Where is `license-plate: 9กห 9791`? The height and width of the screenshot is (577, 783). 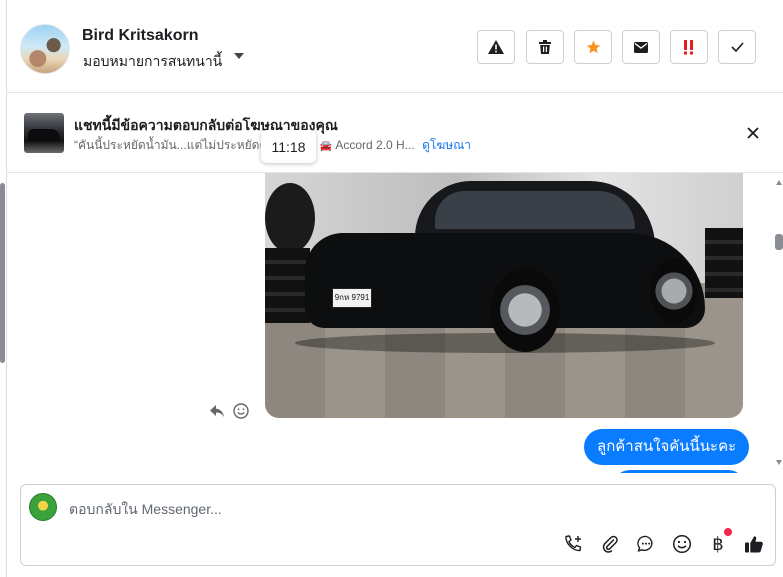
license-plate: 9กห 9791 is located at coordinates (352, 298).